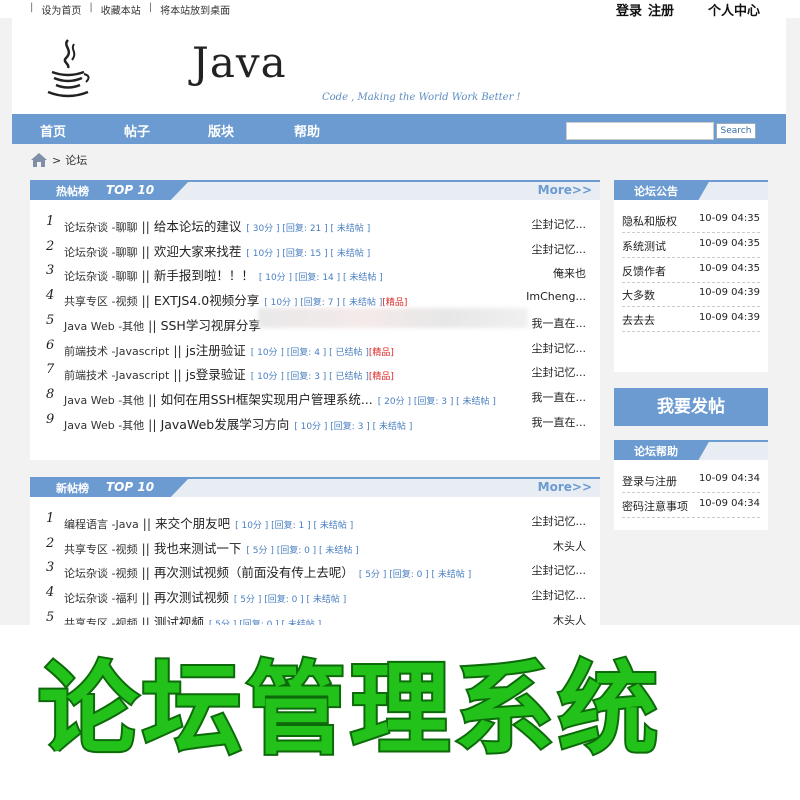 The image size is (800, 800). Describe the element at coordinates (294, 526) in the screenshot. I see `post-meta: [ 10分 ] [回复: 1 ] [ 未结帖 ]` at that location.